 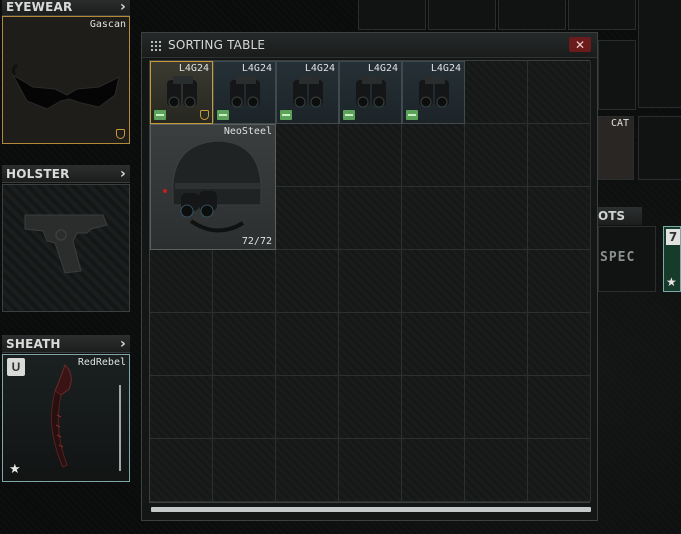 I want to click on grip-icon, so click(x=156, y=45).